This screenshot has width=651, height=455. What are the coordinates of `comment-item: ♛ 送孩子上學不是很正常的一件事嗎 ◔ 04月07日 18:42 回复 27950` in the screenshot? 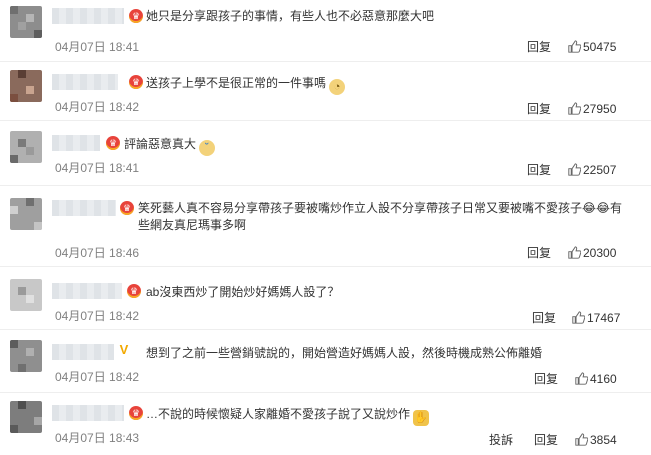 It's located at (325, 91).